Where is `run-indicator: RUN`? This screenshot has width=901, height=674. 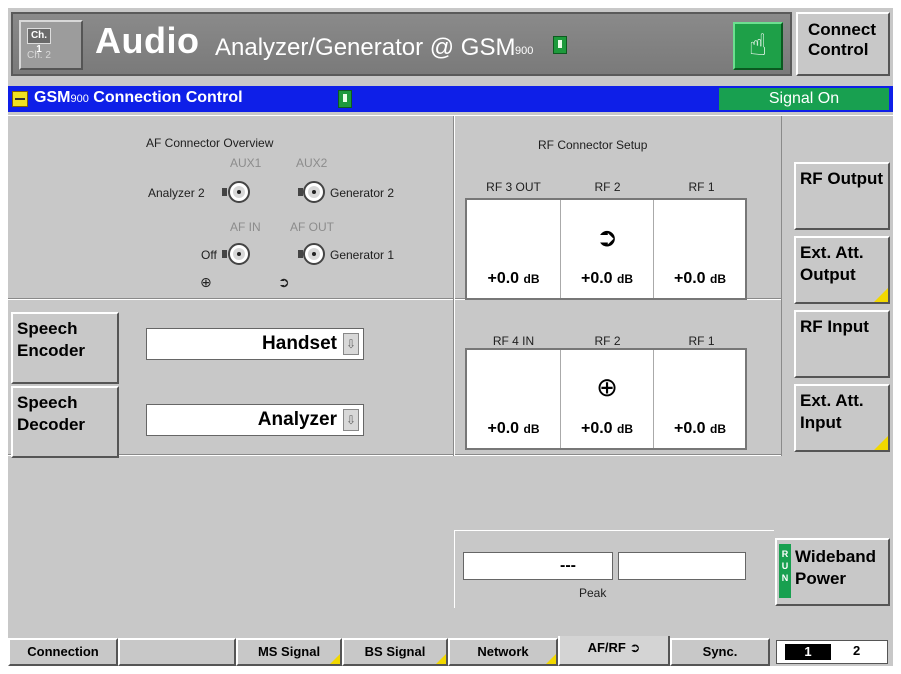 run-indicator: RUN is located at coordinates (785, 571).